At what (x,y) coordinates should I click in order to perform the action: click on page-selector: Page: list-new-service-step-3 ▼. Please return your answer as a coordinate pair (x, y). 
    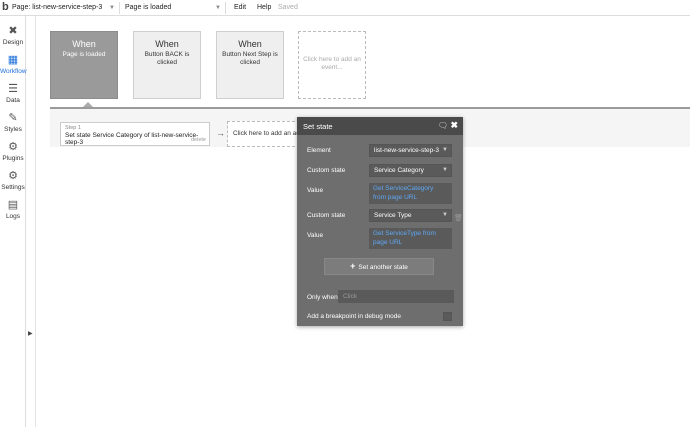
    Looking at the image, I should click on (65, 8).